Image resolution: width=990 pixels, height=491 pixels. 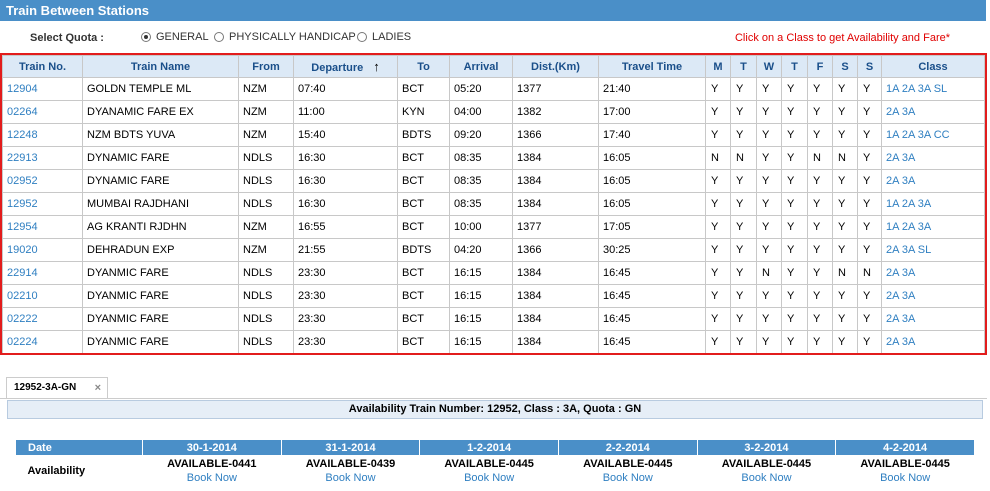 I want to click on train-number-link: 02210, so click(x=42, y=296).